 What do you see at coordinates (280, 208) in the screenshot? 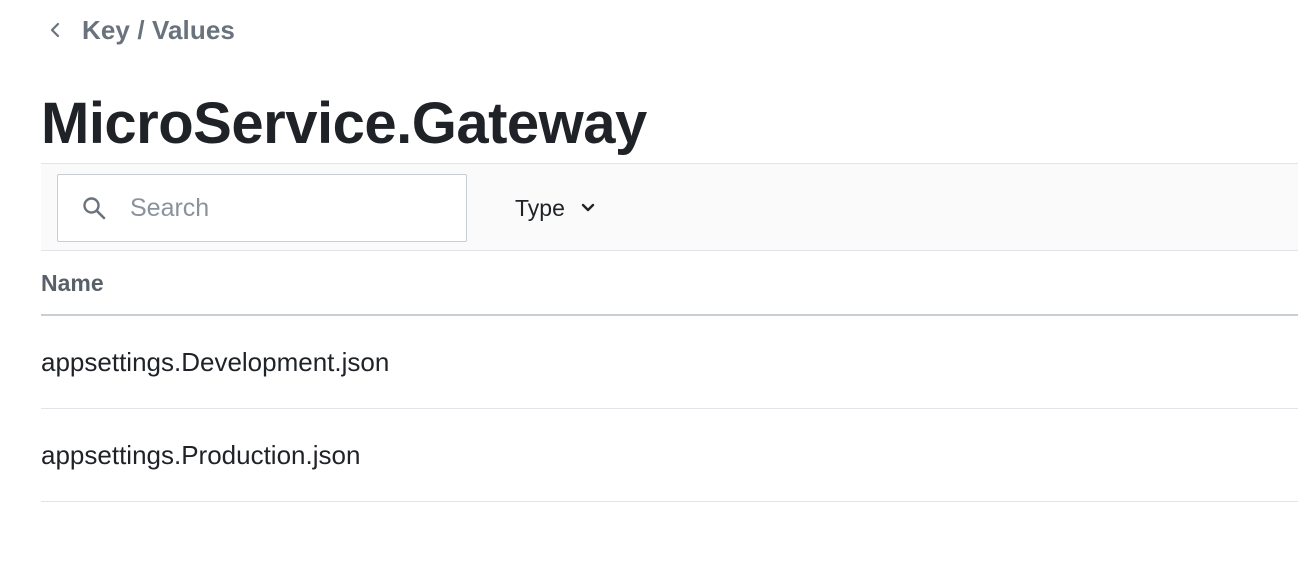
I see `search-input` at bounding box center [280, 208].